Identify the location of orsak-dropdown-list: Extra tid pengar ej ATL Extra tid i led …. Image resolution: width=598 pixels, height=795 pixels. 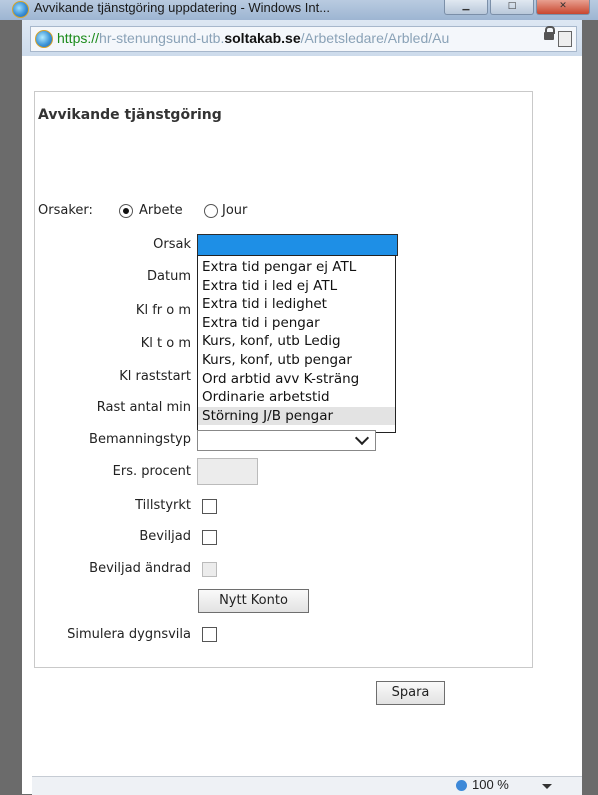
(296, 344).